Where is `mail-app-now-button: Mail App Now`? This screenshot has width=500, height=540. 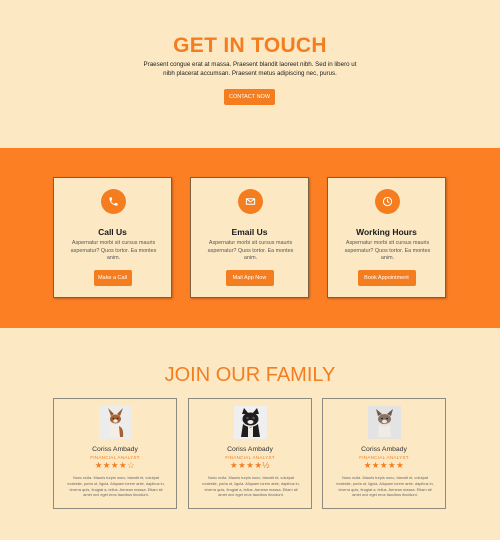 mail-app-now-button: Mail App Now is located at coordinates (249, 278).